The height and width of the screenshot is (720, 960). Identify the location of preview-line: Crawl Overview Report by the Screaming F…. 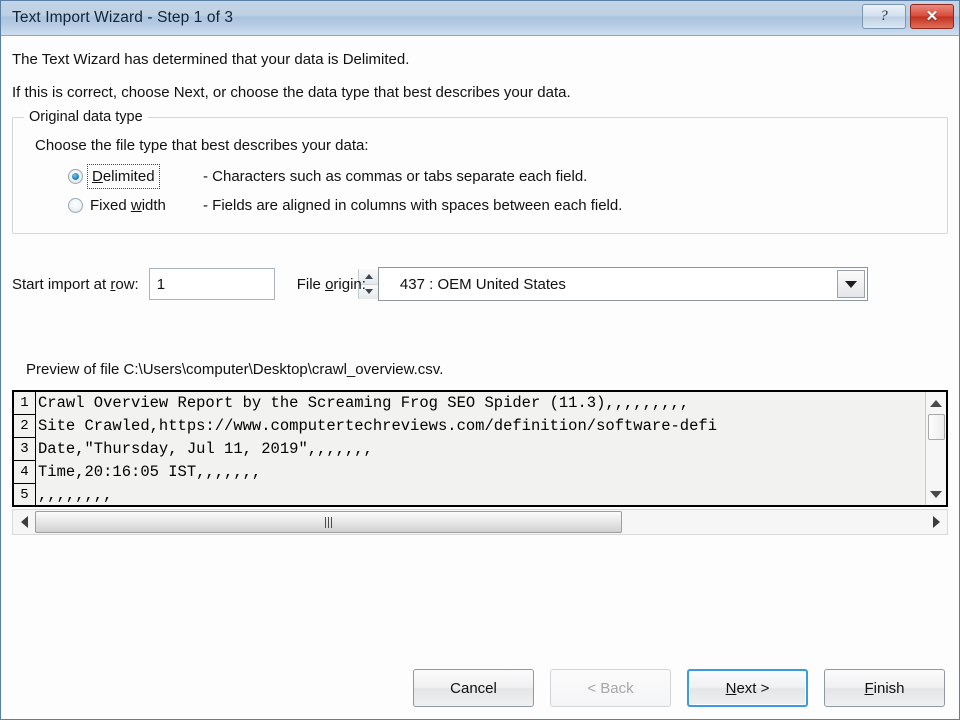
(364, 403).